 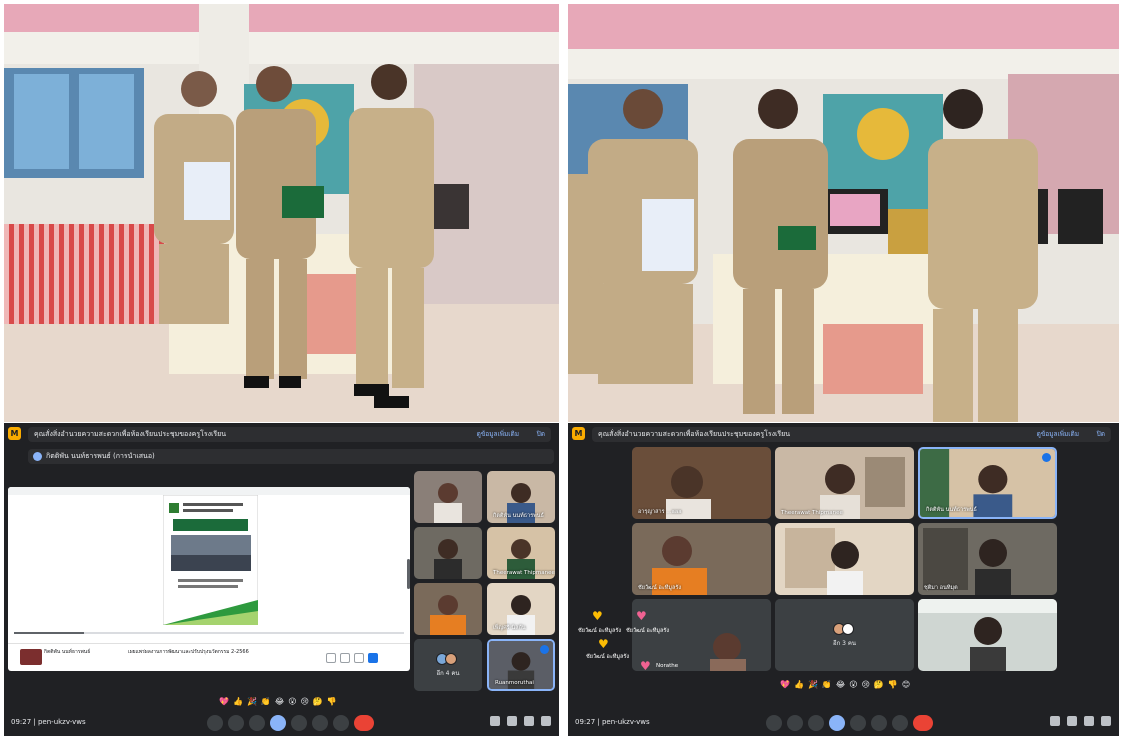 I want to click on like-icon, so click(x=331, y=658).